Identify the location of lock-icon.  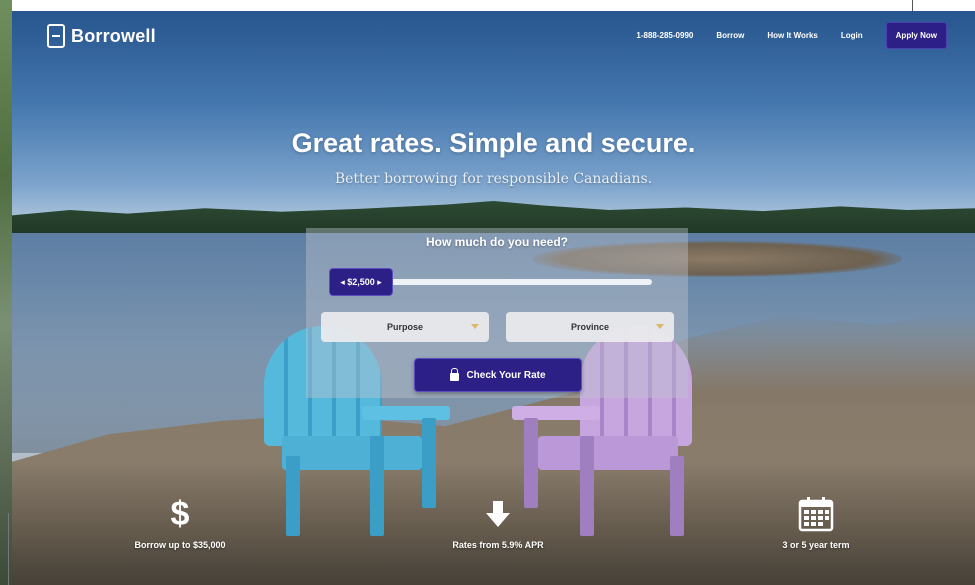
(455, 374).